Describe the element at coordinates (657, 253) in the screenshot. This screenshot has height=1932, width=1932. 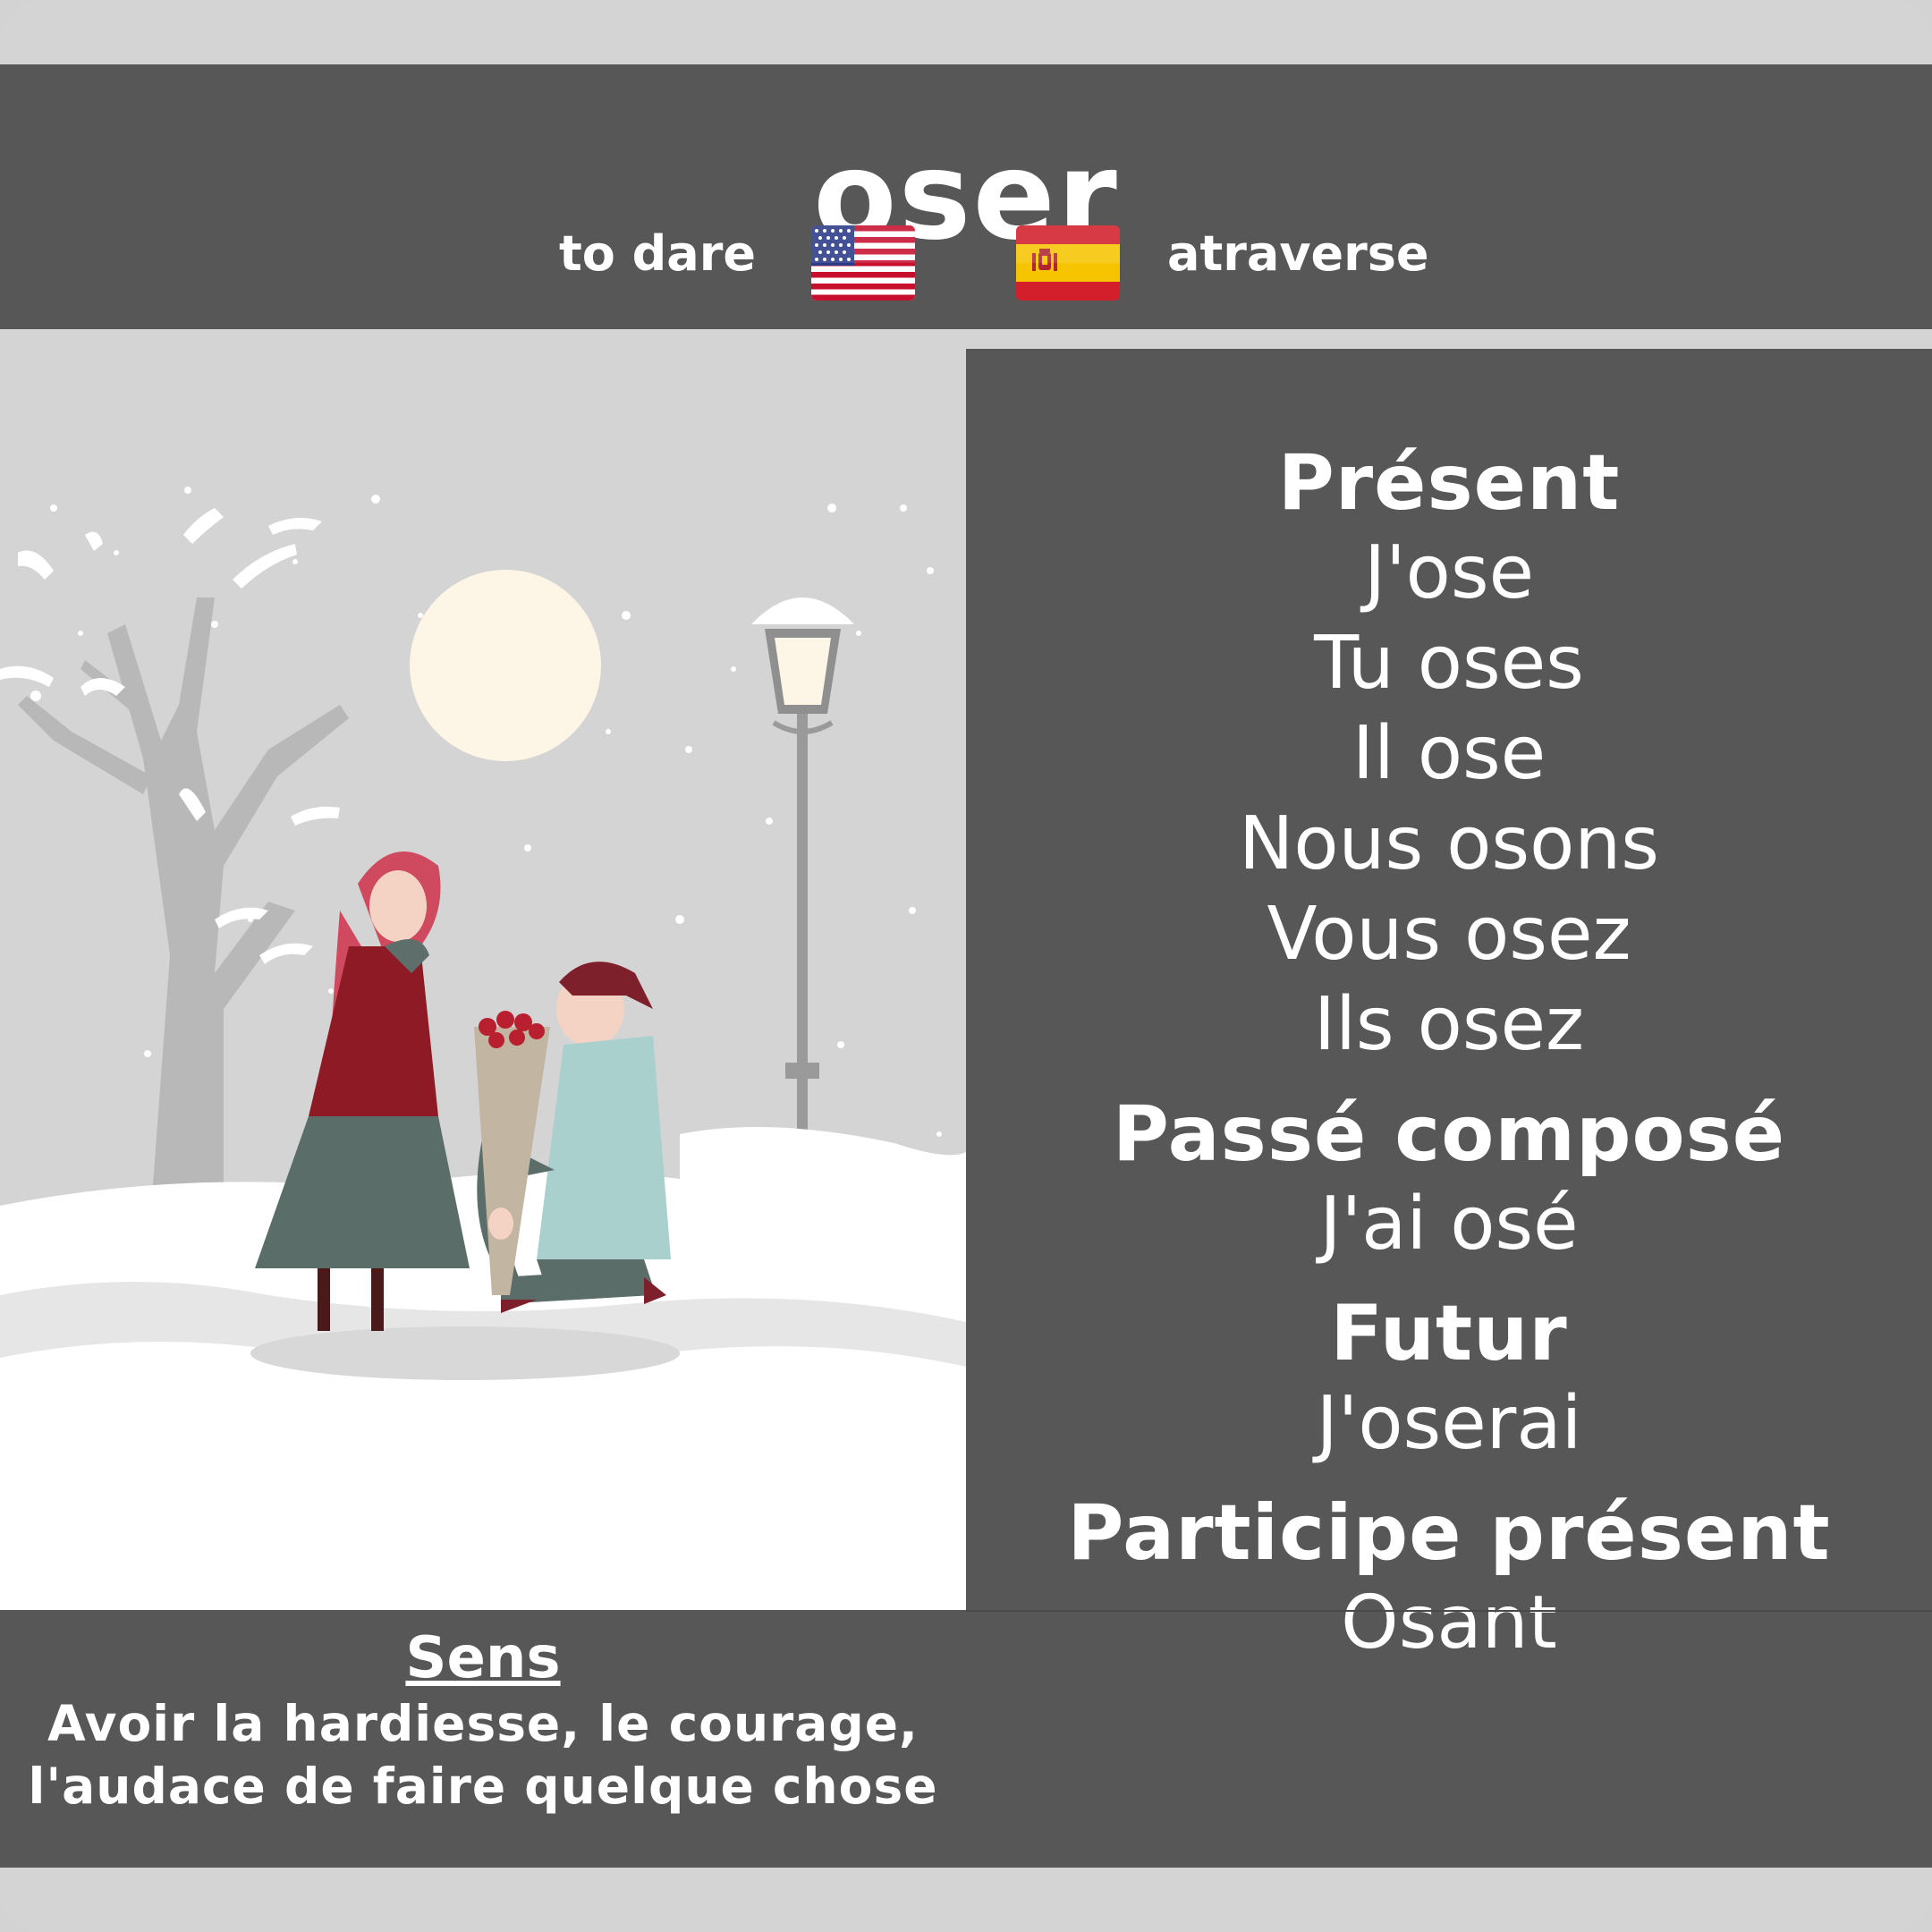
I see `english-translation: to dare` at that location.